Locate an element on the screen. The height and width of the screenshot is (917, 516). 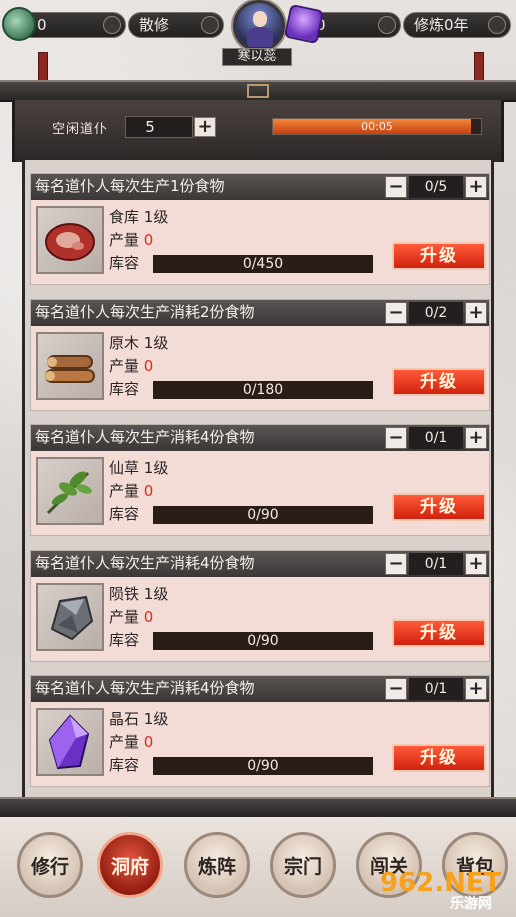
herb-icon is located at coordinates (70, 499).